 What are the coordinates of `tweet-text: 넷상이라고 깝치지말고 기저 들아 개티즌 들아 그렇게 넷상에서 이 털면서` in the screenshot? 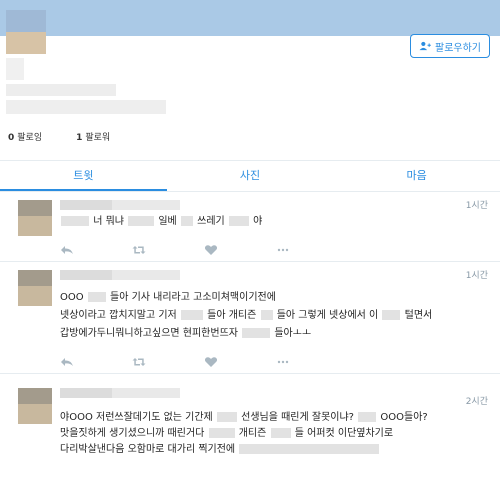 It's located at (246, 315).